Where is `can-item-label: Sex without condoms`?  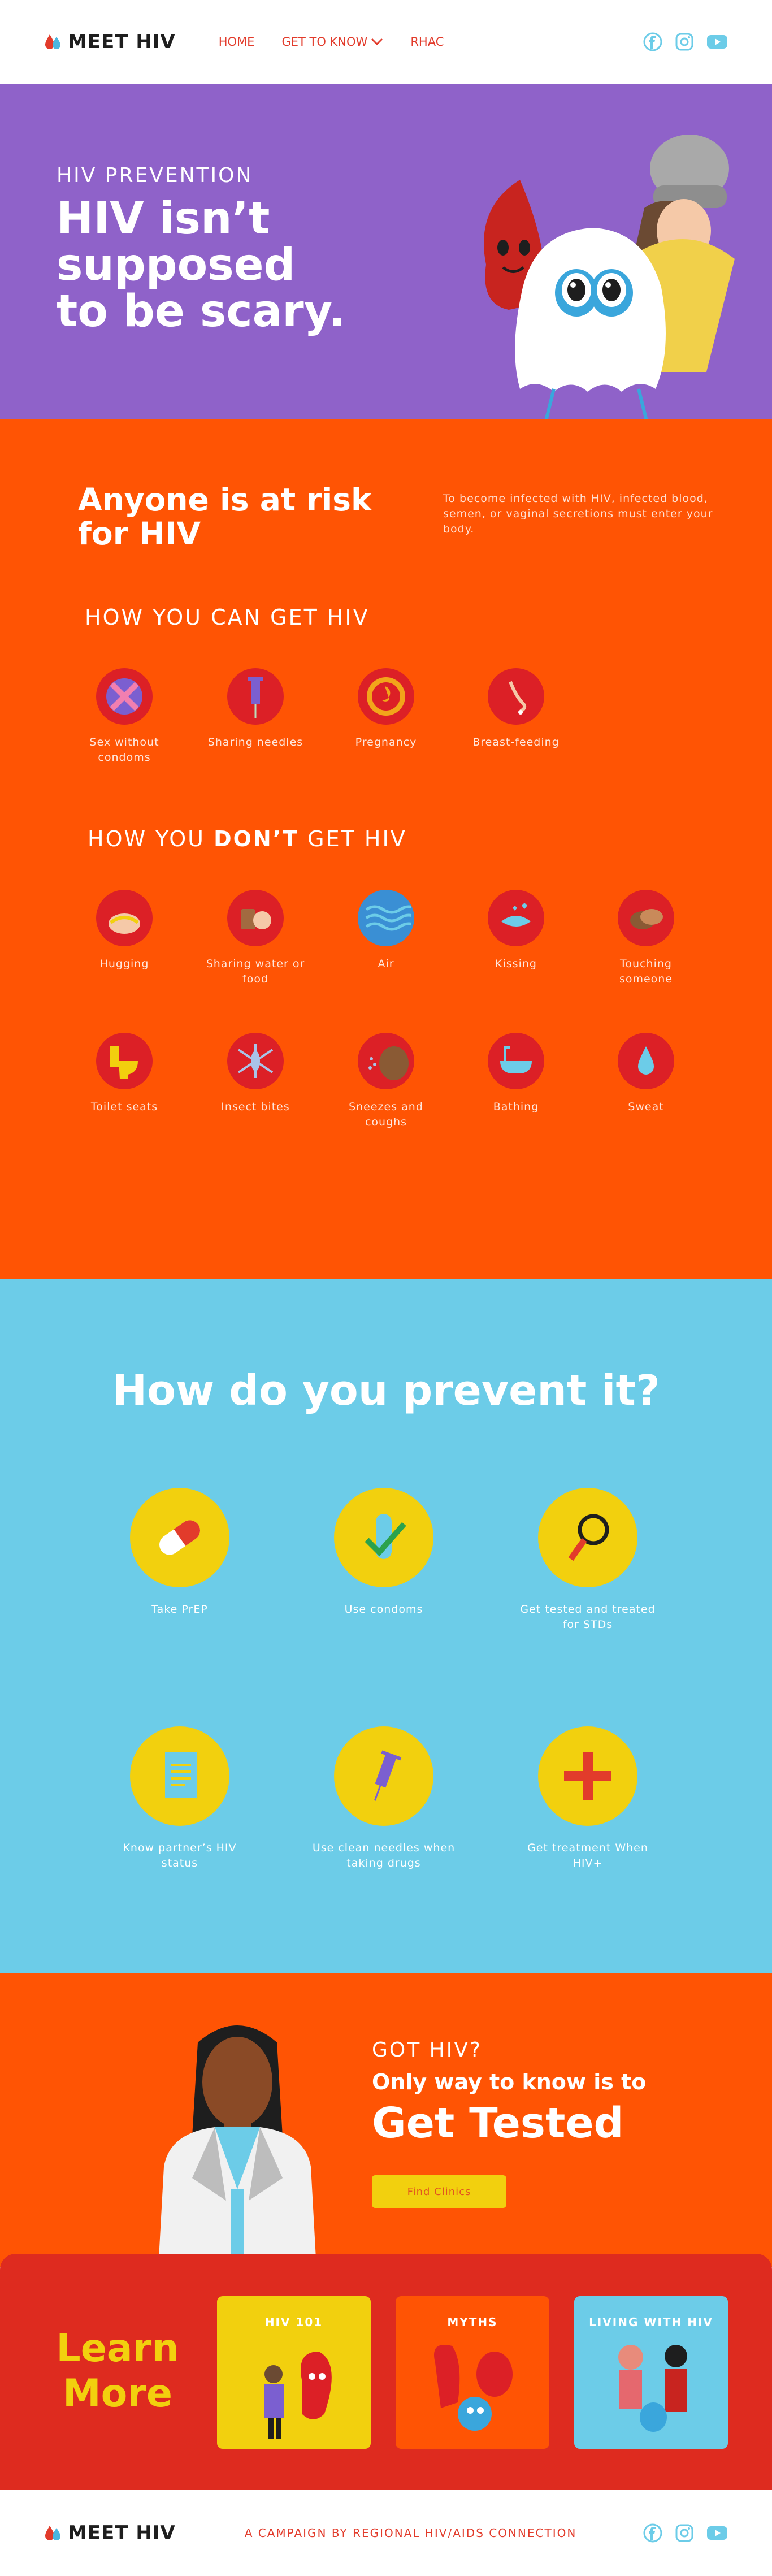 can-item-label: Sex without condoms is located at coordinates (124, 750).